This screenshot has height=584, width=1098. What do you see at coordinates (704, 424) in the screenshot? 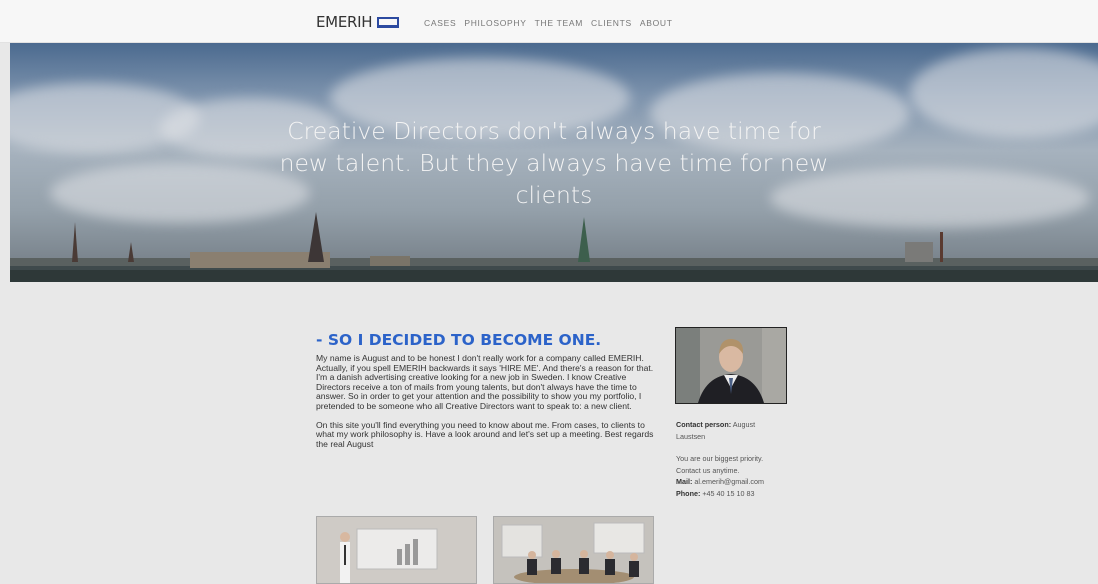
I see `contact-person-label: Contact person:` at bounding box center [704, 424].